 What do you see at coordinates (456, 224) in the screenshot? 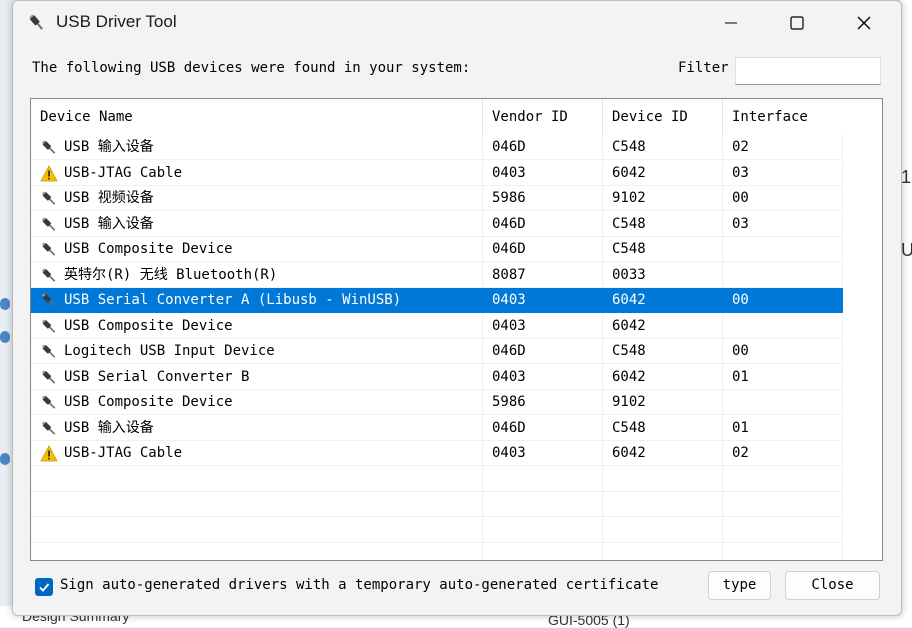
I see `table-row: USB 输入设备 046D C548 03` at bounding box center [456, 224].